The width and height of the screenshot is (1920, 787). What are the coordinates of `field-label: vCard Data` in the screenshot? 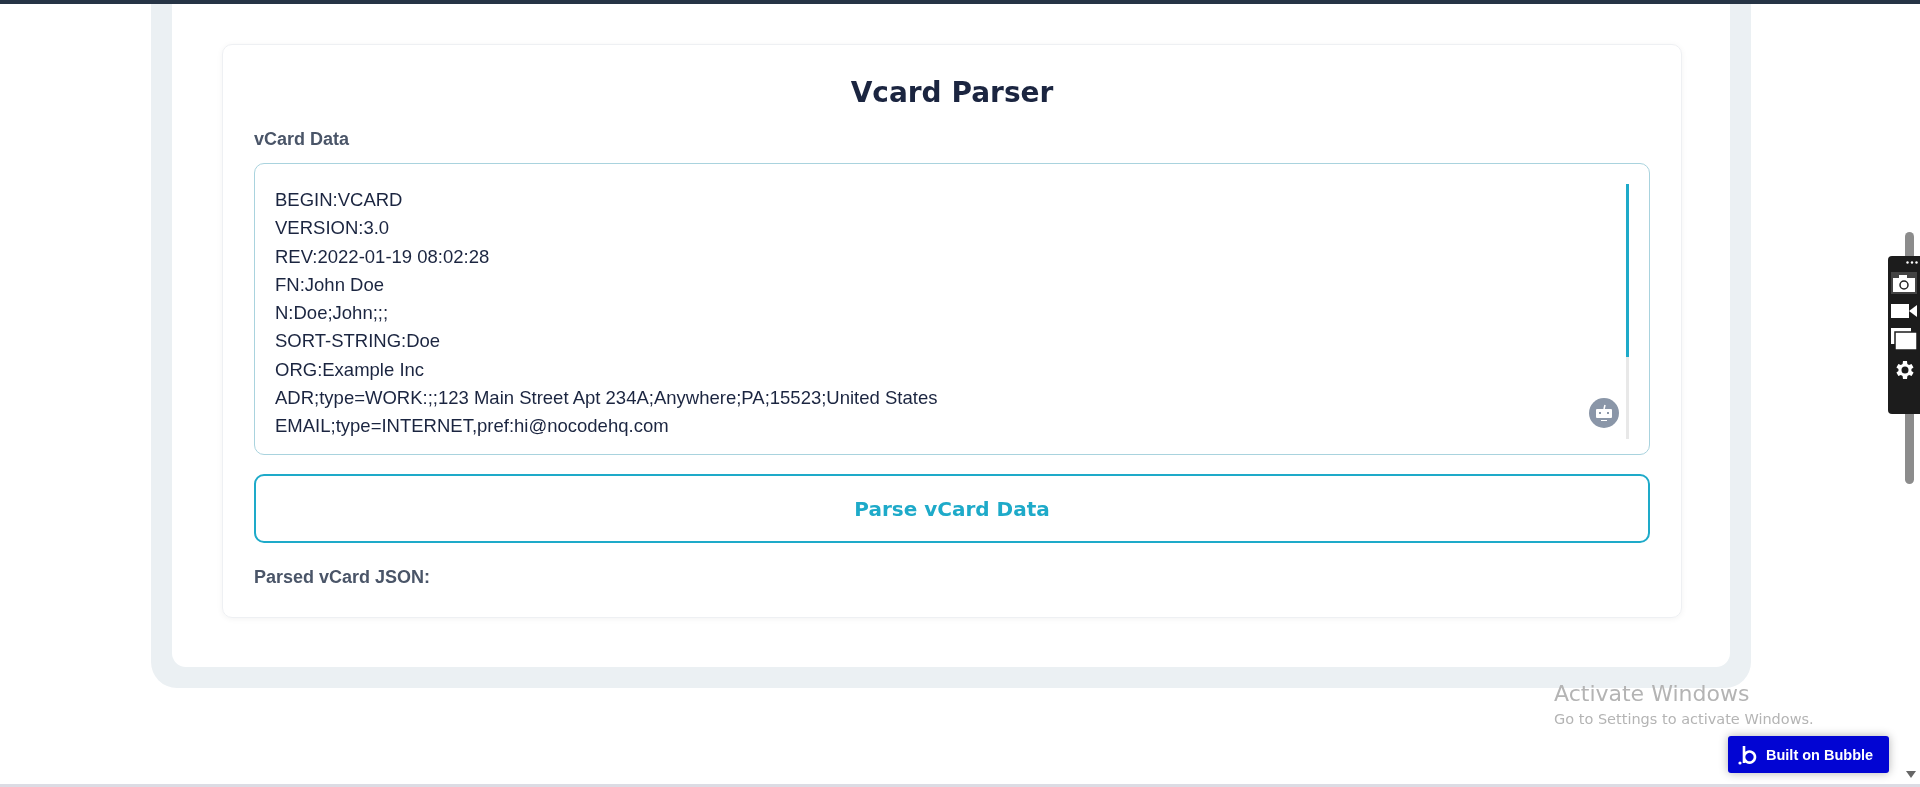 It's located at (302, 139).